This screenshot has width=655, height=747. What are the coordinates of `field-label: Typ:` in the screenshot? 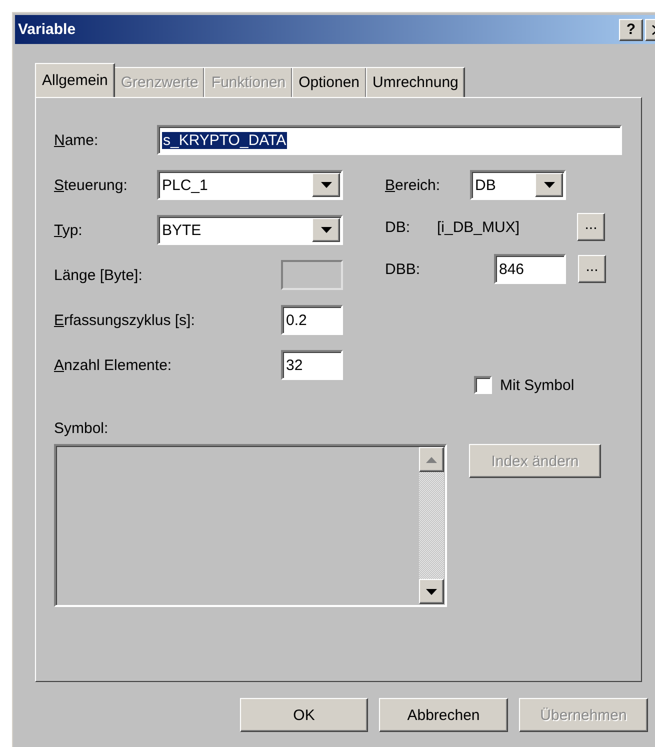 It's located at (69, 230).